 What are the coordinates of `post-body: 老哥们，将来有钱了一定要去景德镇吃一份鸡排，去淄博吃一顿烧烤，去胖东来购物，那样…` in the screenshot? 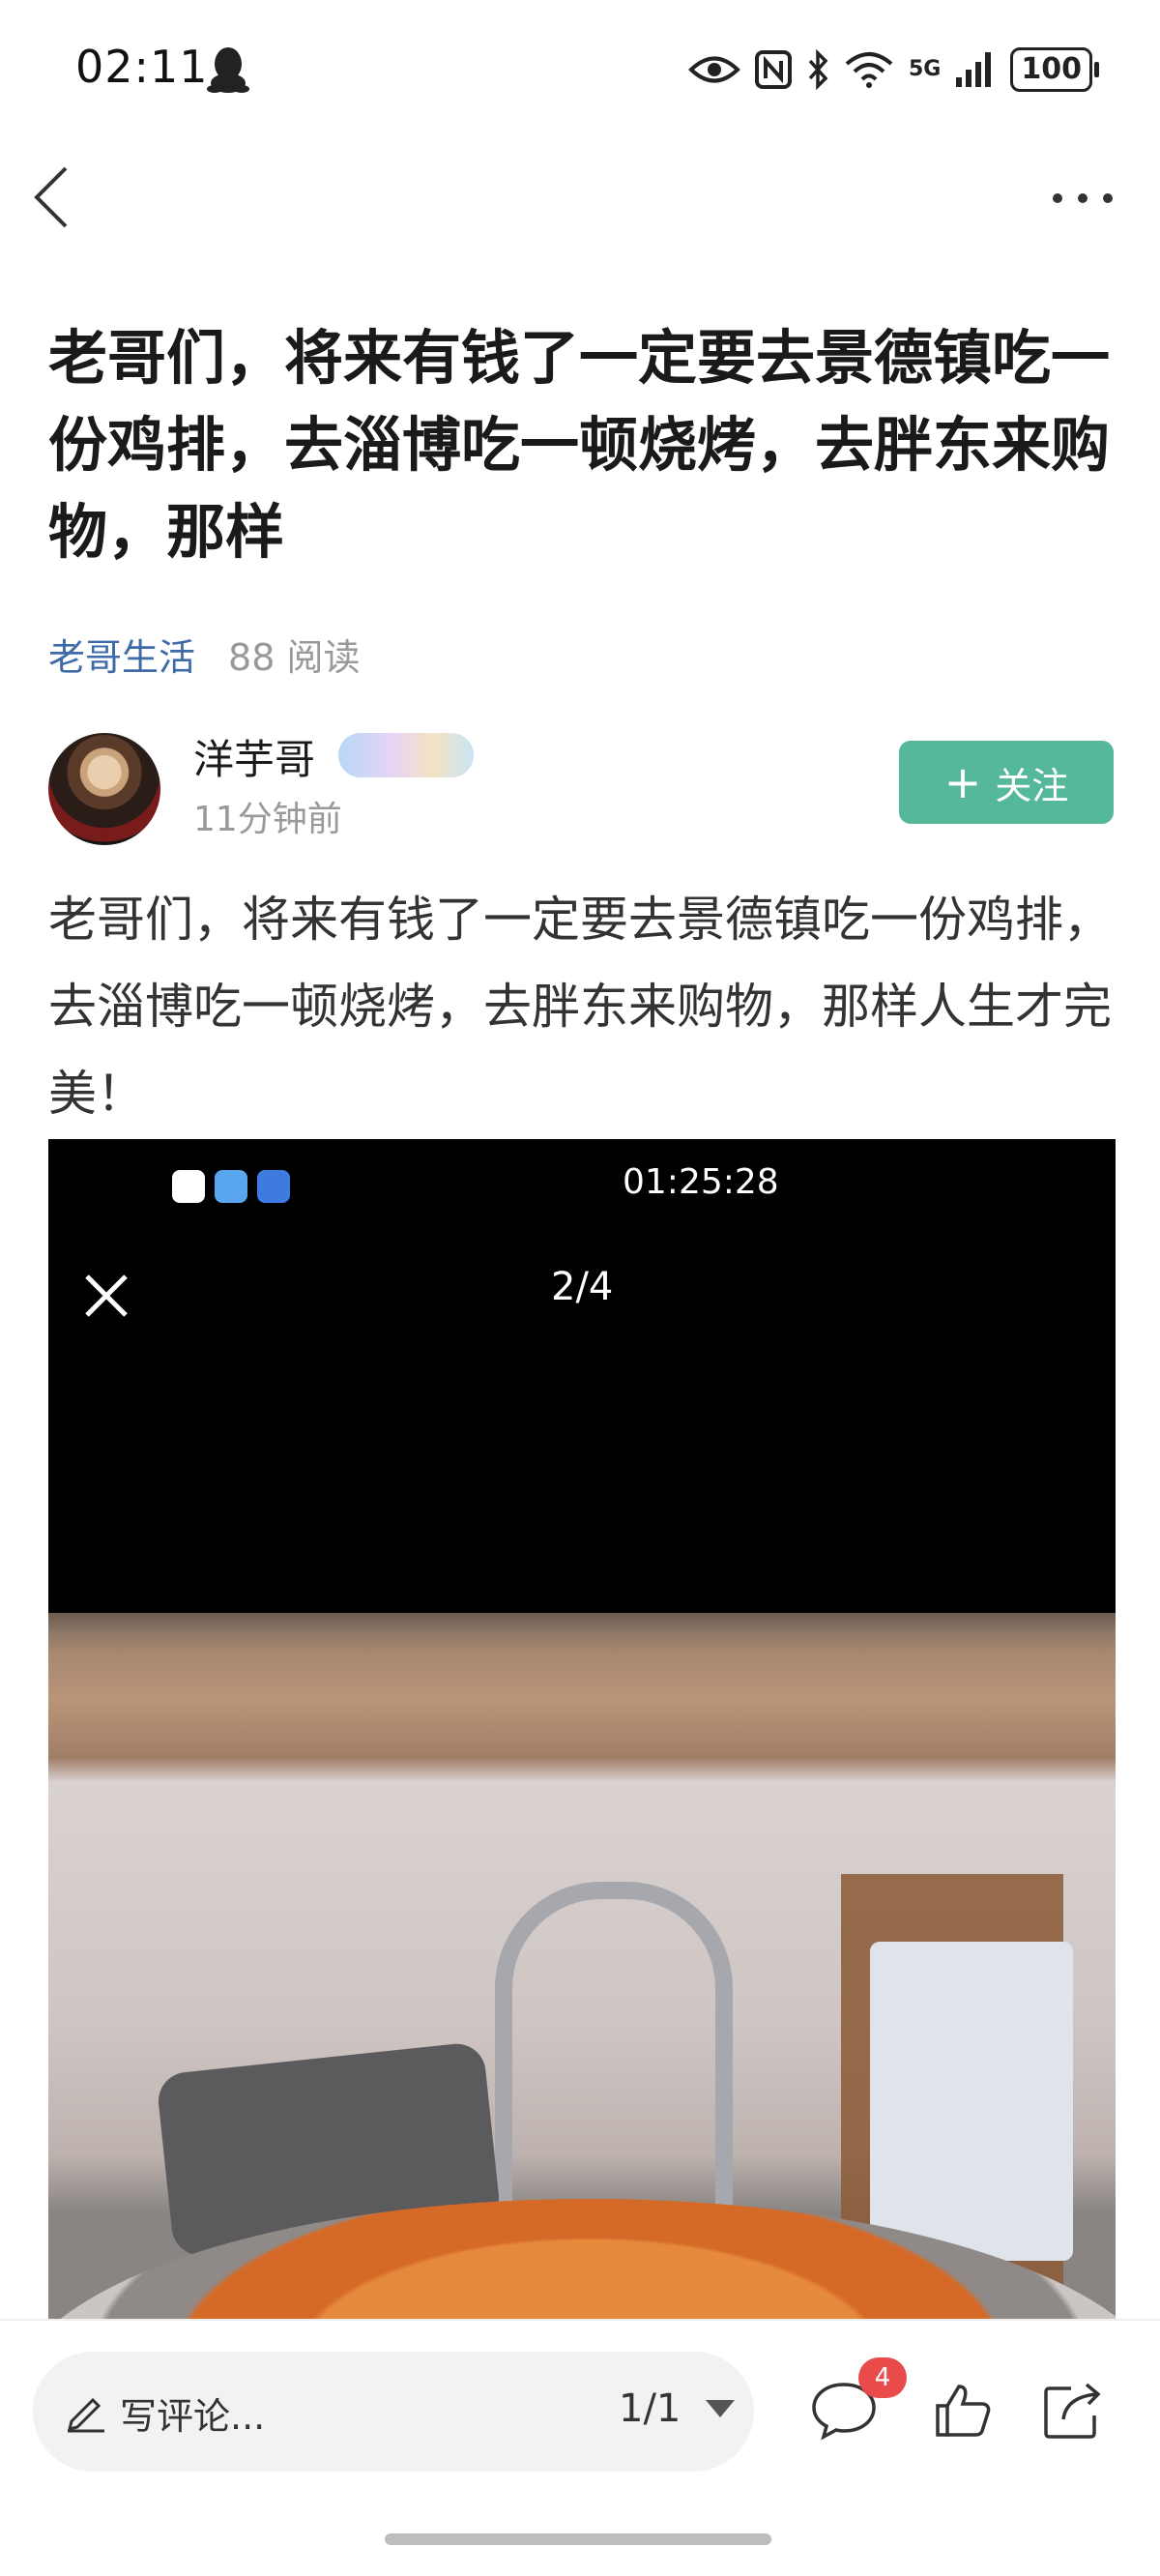 It's located at (580, 1007).